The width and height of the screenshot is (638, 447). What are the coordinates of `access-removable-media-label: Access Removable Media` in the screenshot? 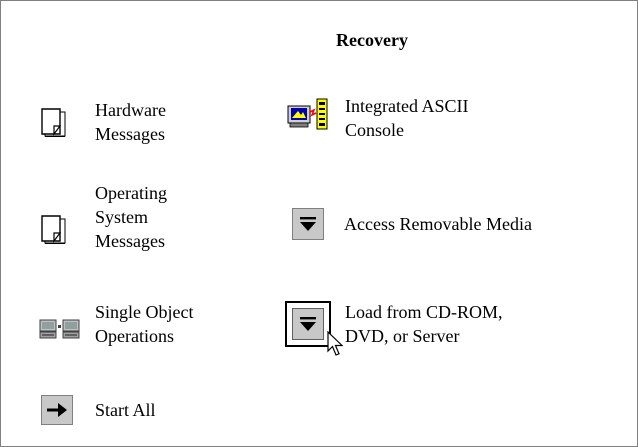 It's located at (438, 224).